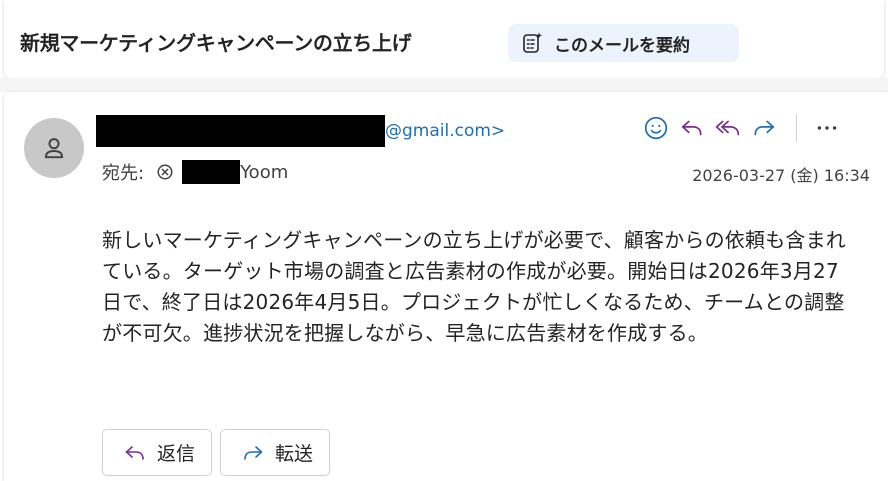 The height and width of the screenshot is (481, 888). I want to click on recipient-row: 宛先: Yoom, so click(195, 172).